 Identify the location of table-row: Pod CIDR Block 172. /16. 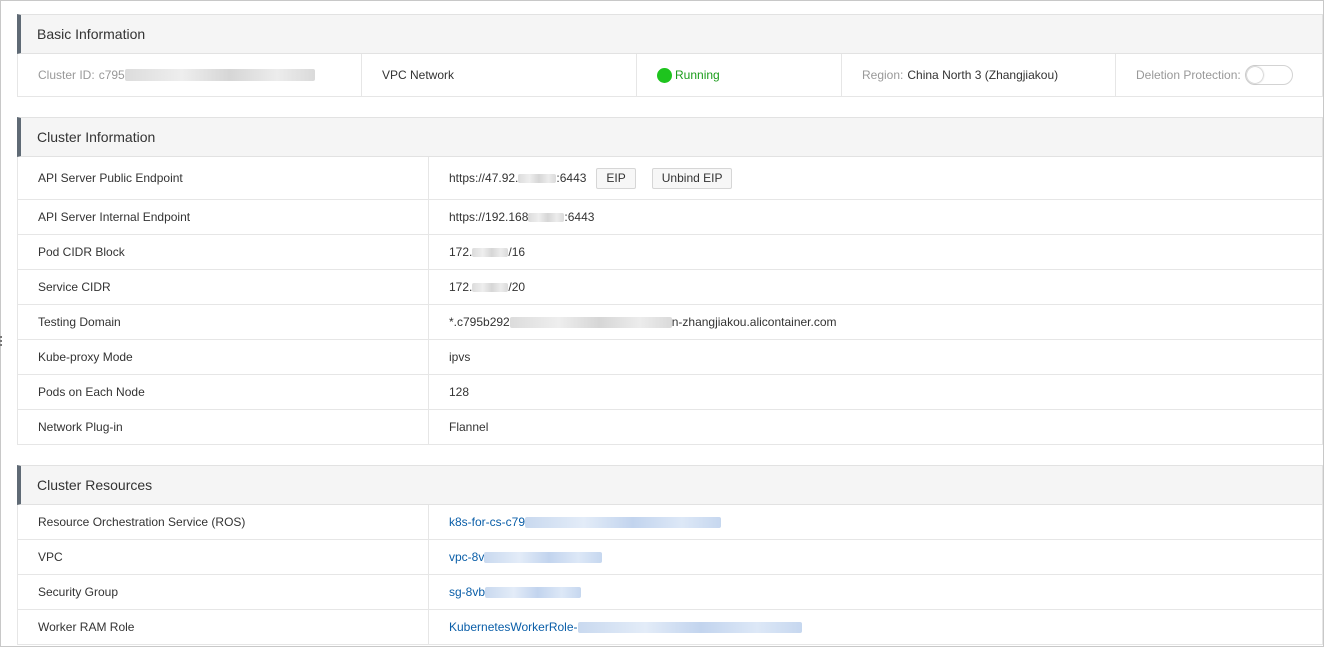
(670, 252).